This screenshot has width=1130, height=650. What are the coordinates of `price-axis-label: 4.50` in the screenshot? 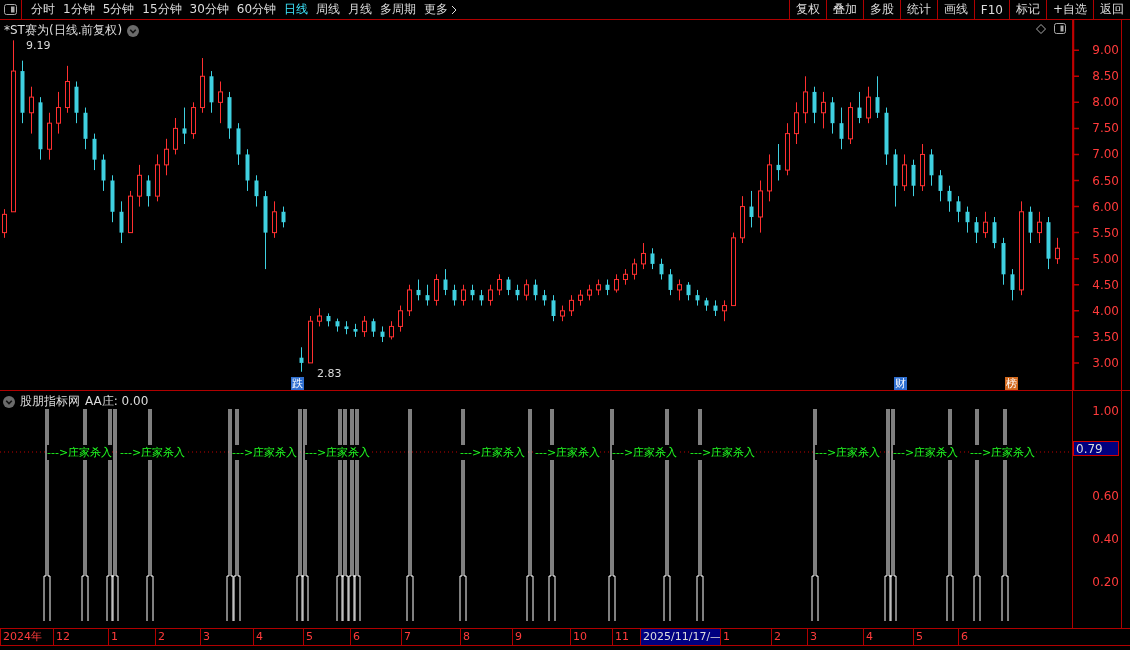 It's located at (1105, 284).